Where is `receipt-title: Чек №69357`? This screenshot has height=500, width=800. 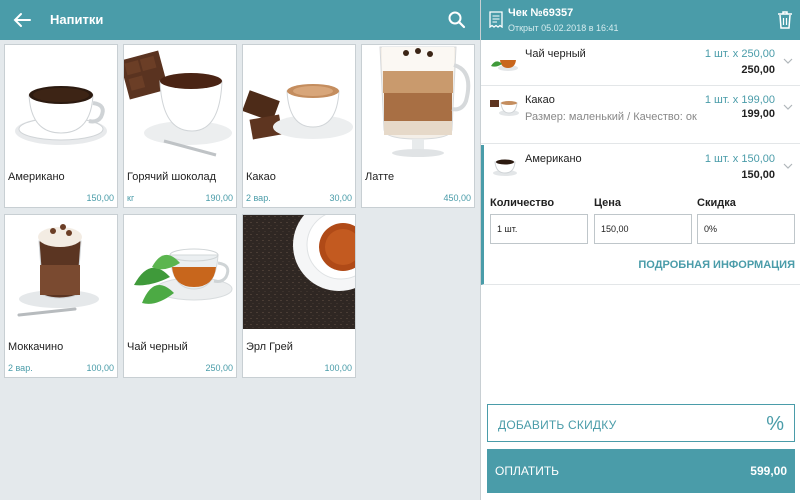
receipt-title: Чек №69357 is located at coordinates (541, 13).